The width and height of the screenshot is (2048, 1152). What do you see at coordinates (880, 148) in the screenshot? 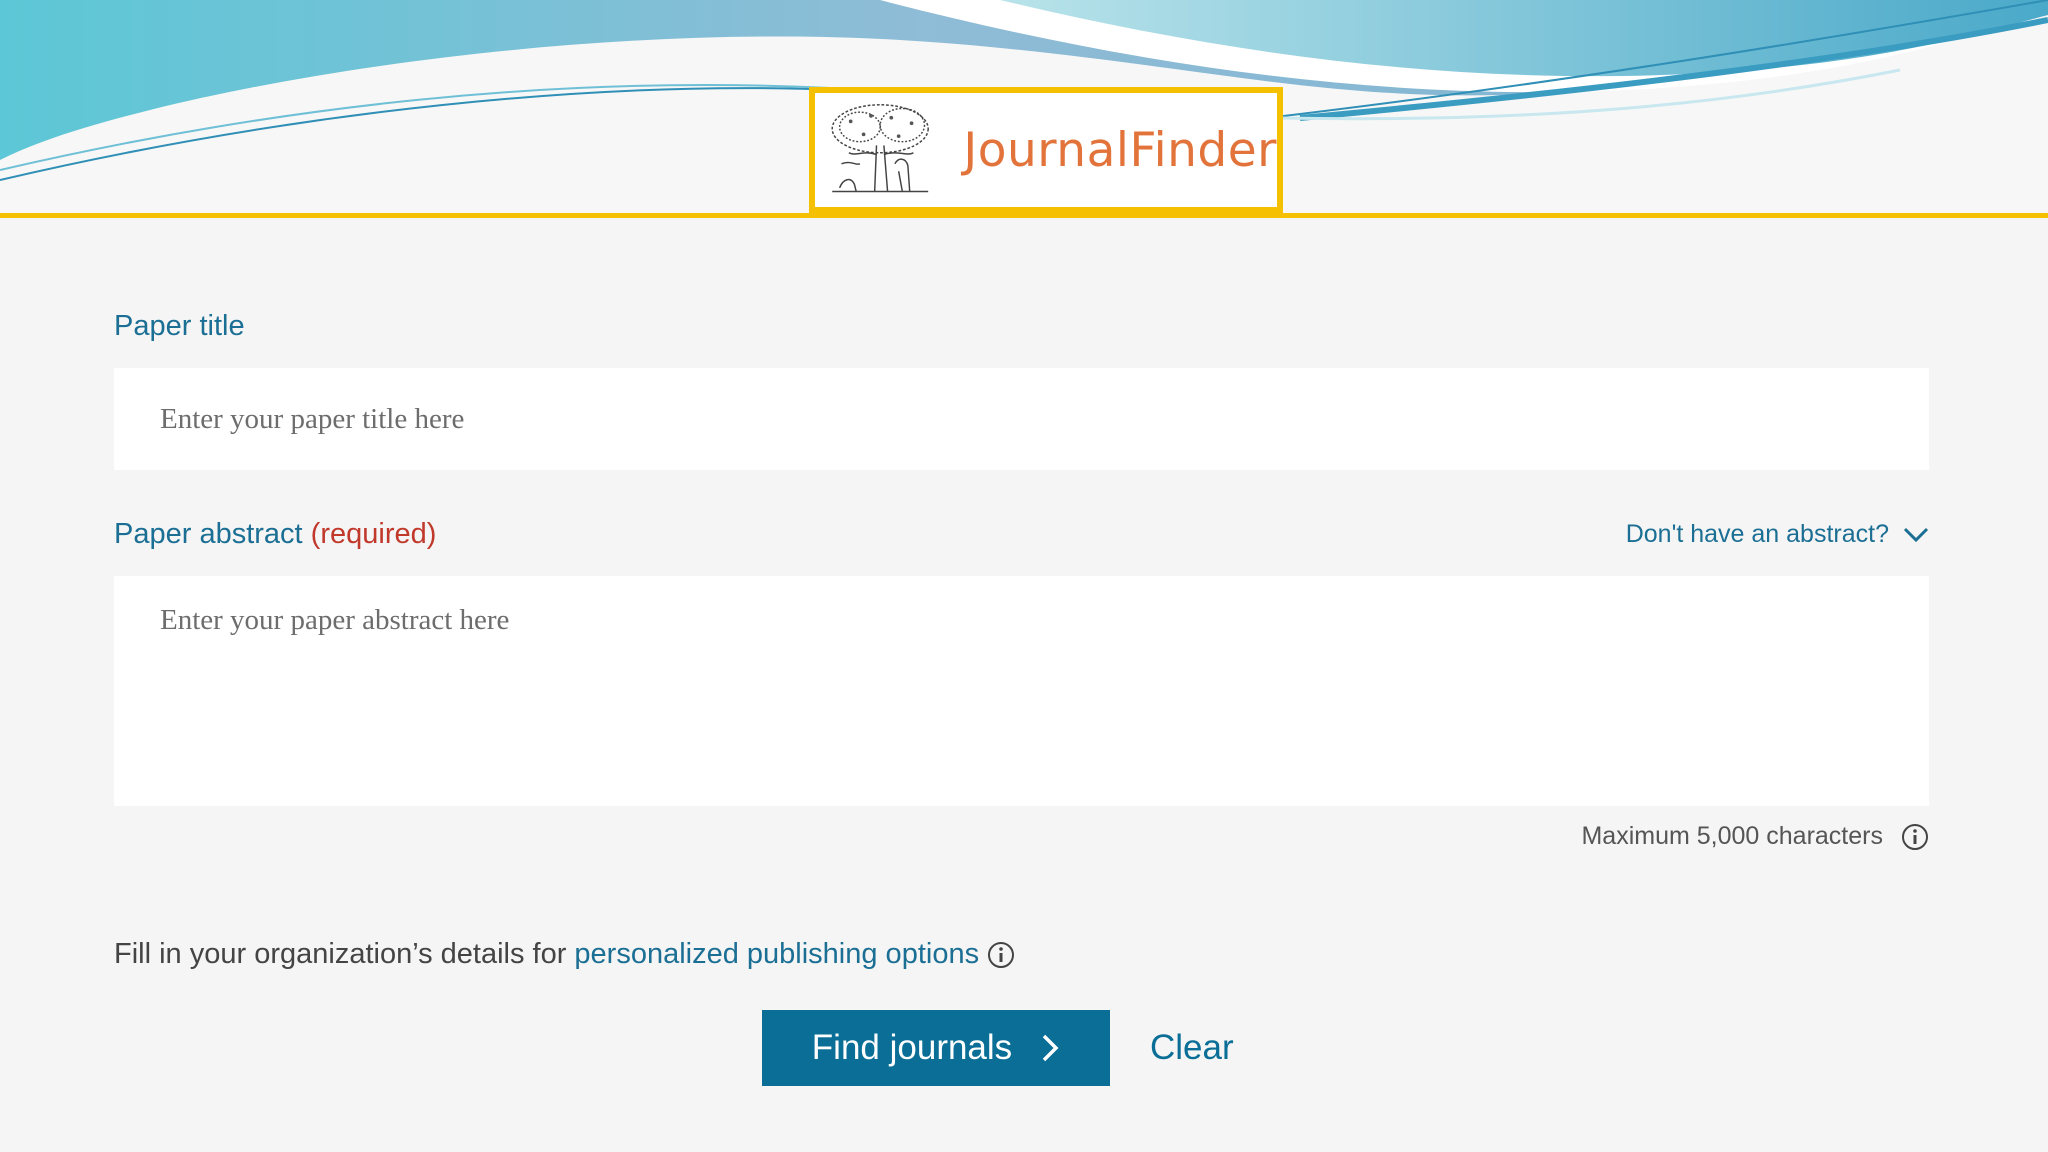
I see `tree-logo-icon` at bounding box center [880, 148].